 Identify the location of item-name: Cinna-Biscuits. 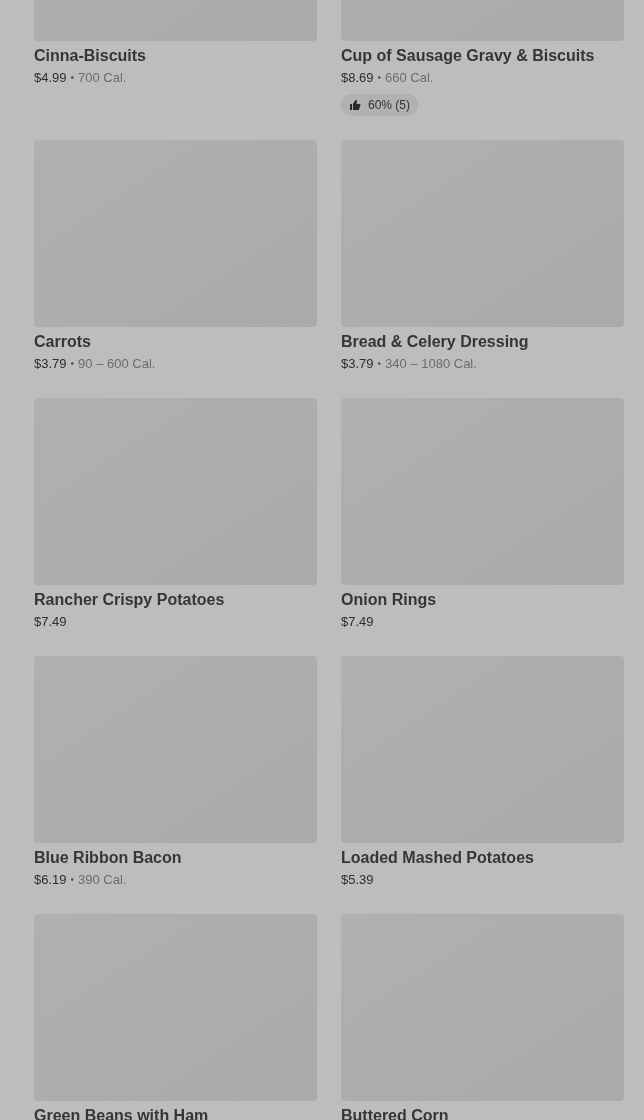
(175, 56).